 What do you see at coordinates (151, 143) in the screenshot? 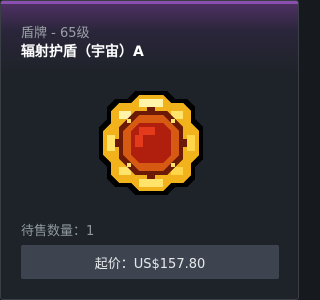
I see `shield-icon` at bounding box center [151, 143].